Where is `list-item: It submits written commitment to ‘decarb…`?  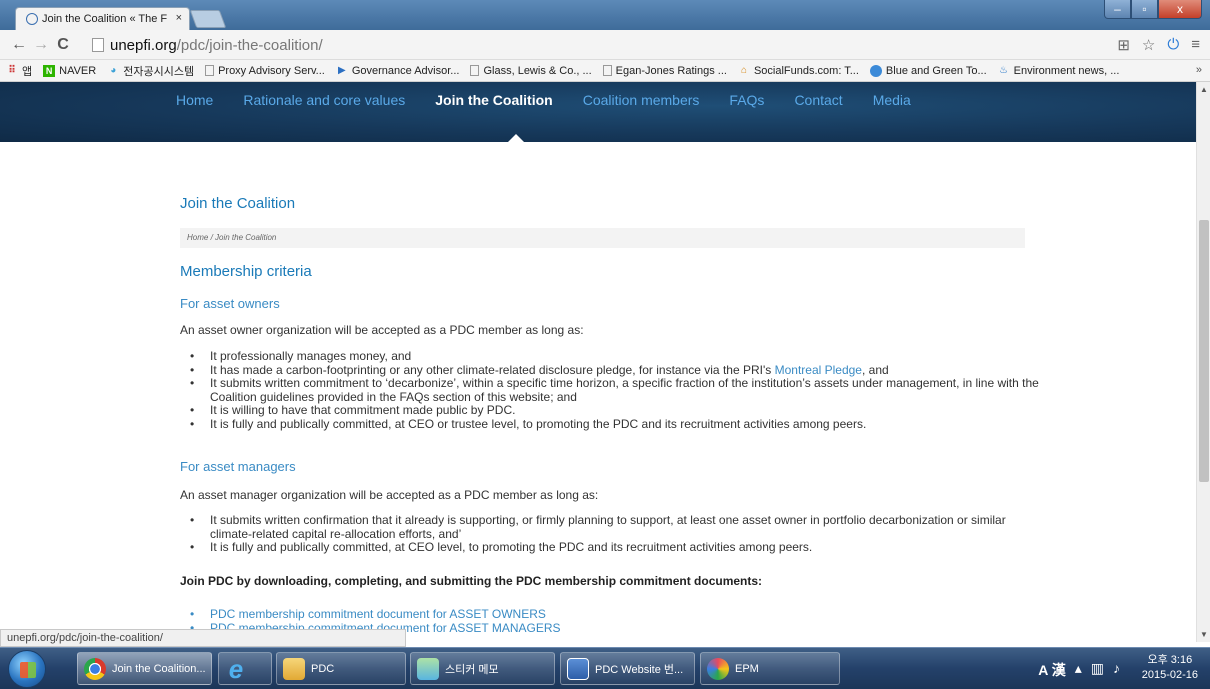 list-item: It submits written commitment to ‘decarb… is located at coordinates (615, 390).